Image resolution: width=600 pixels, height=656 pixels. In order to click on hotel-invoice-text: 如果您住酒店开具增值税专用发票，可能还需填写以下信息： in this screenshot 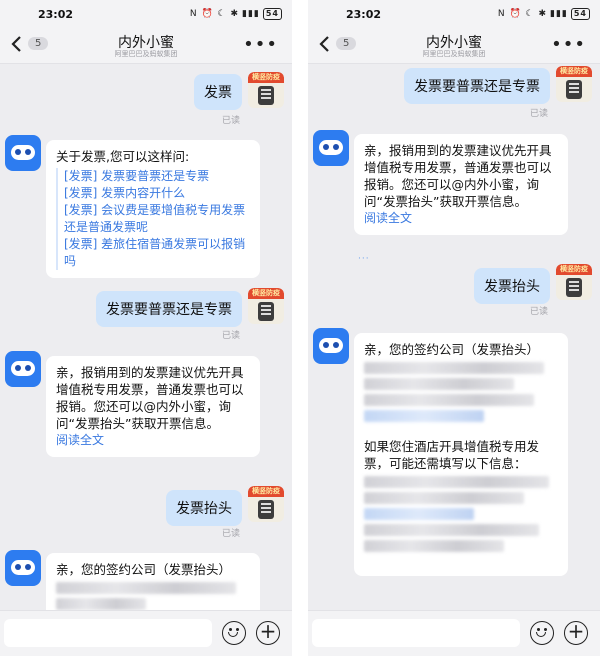, I will do `click(452, 455)`.